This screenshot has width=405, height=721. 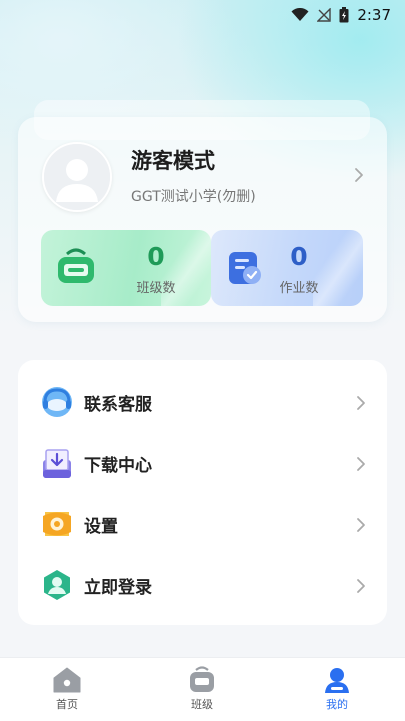 I want to click on nav-item-home: 首页, so click(x=67, y=689).